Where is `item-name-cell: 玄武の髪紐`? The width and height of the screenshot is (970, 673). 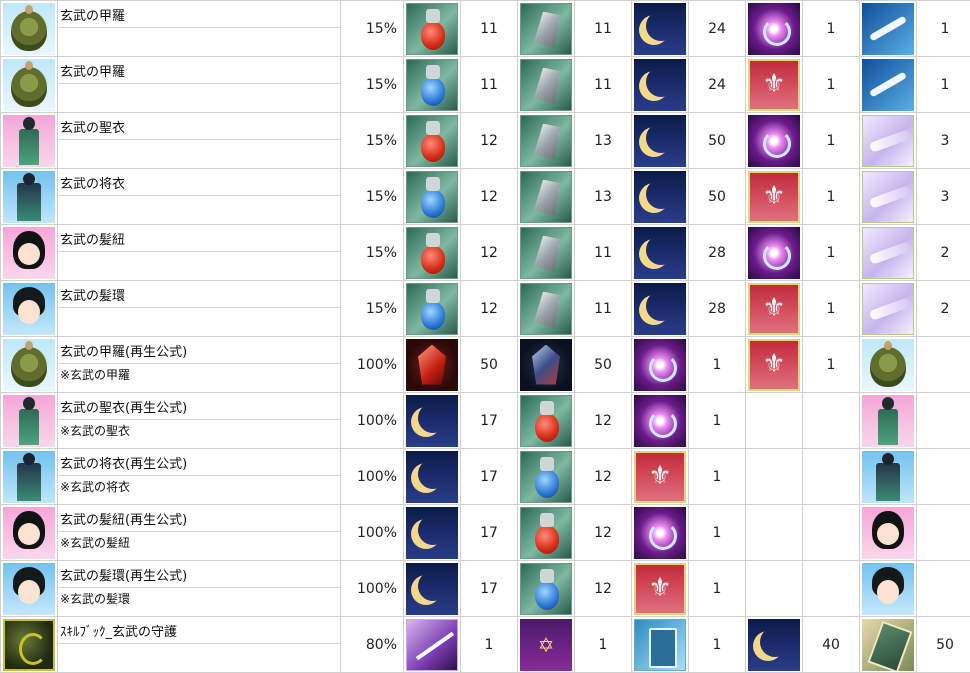 item-name-cell: 玄武の髪紐 is located at coordinates (199, 252).